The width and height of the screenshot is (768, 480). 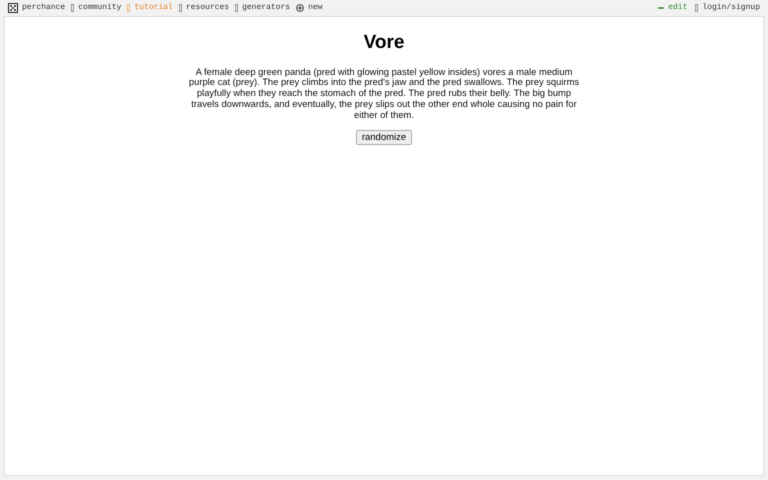 I want to click on nav-link: community, so click(x=96, y=8).